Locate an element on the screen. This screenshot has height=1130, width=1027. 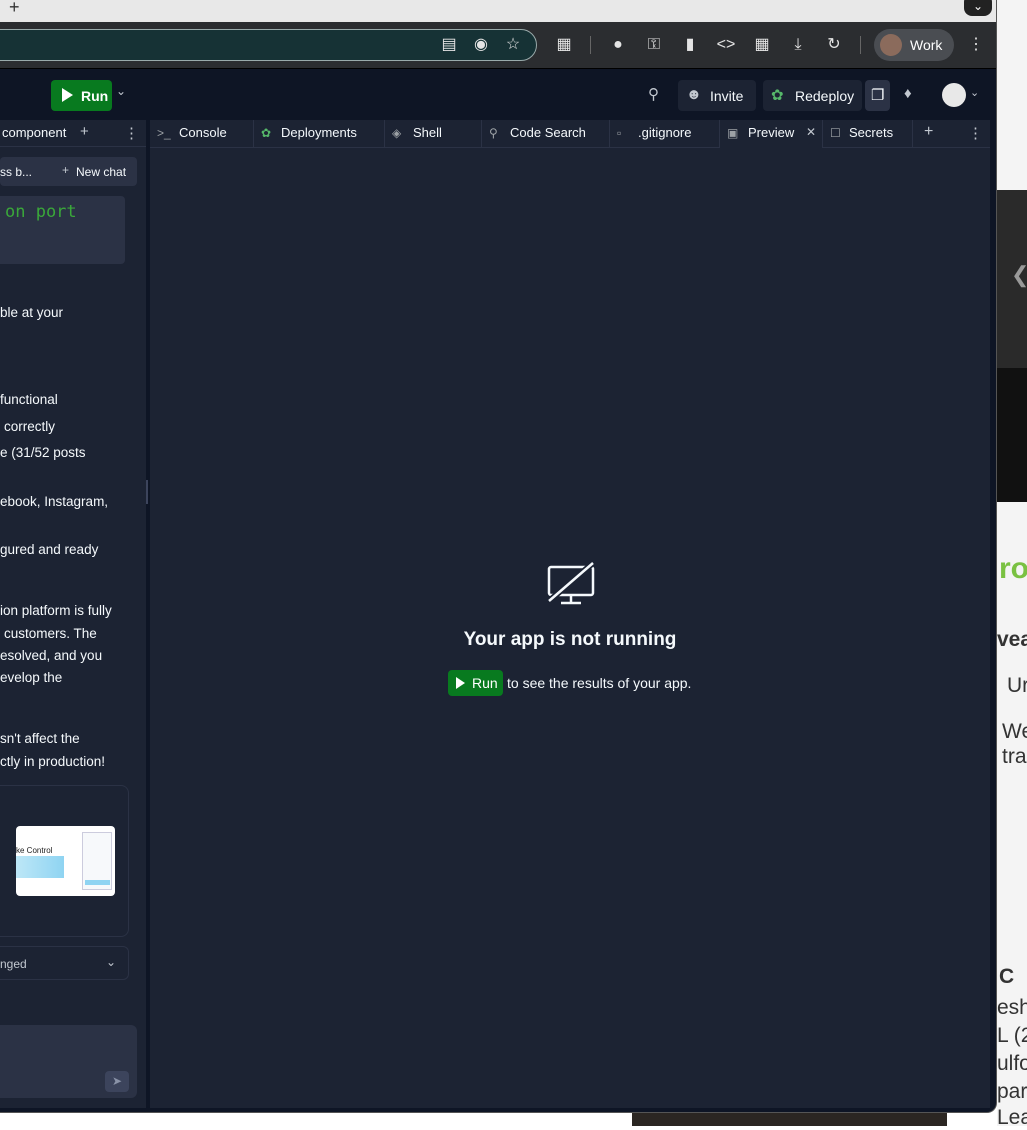
chat-message-line: correctly is located at coordinates (30, 426).